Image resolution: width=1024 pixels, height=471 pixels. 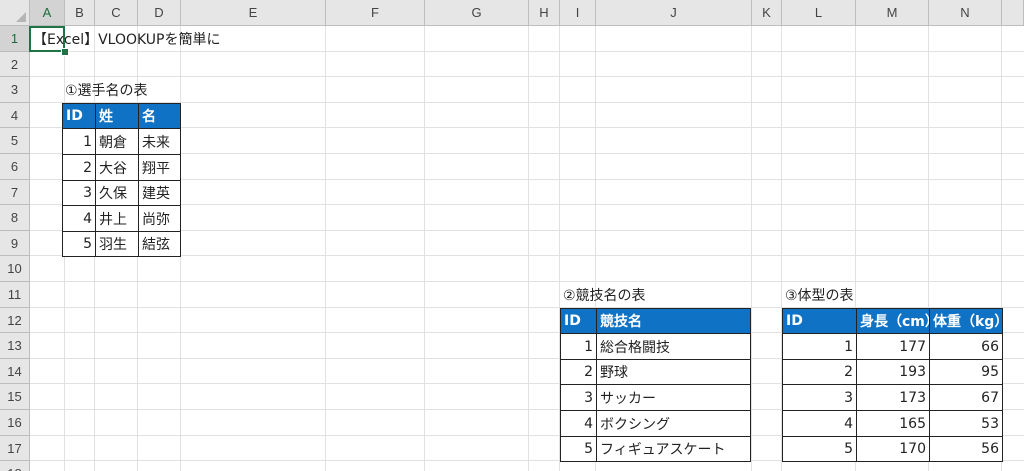 I want to click on table2-cell: 3, so click(x=578, y=397).